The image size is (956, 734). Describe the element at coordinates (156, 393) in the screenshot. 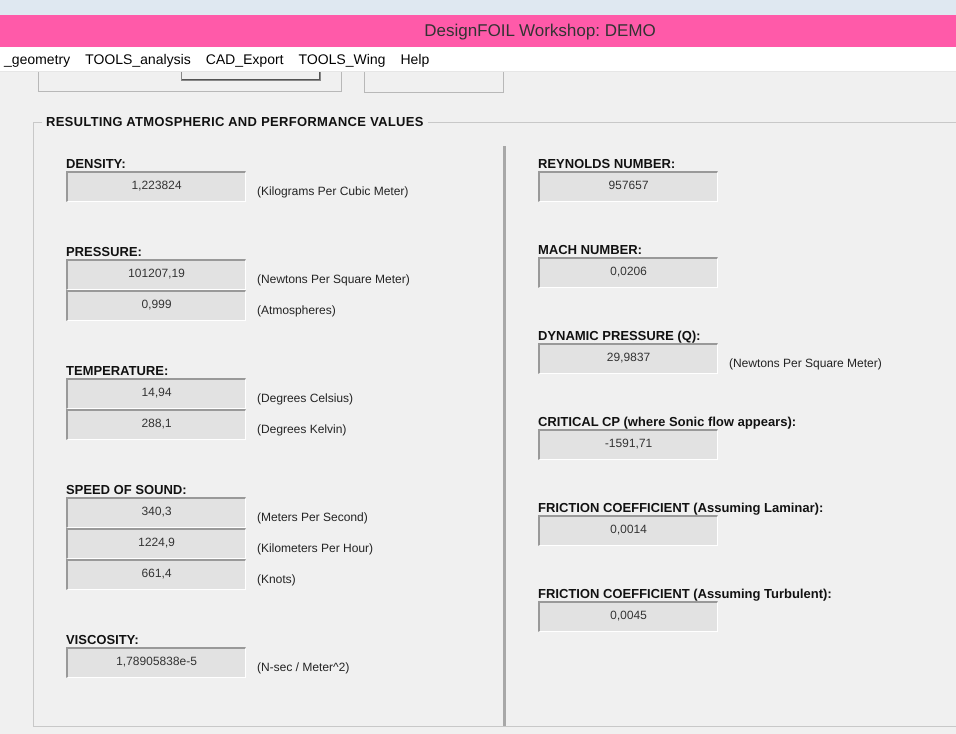

I see `value-field: 14,94` at that location.